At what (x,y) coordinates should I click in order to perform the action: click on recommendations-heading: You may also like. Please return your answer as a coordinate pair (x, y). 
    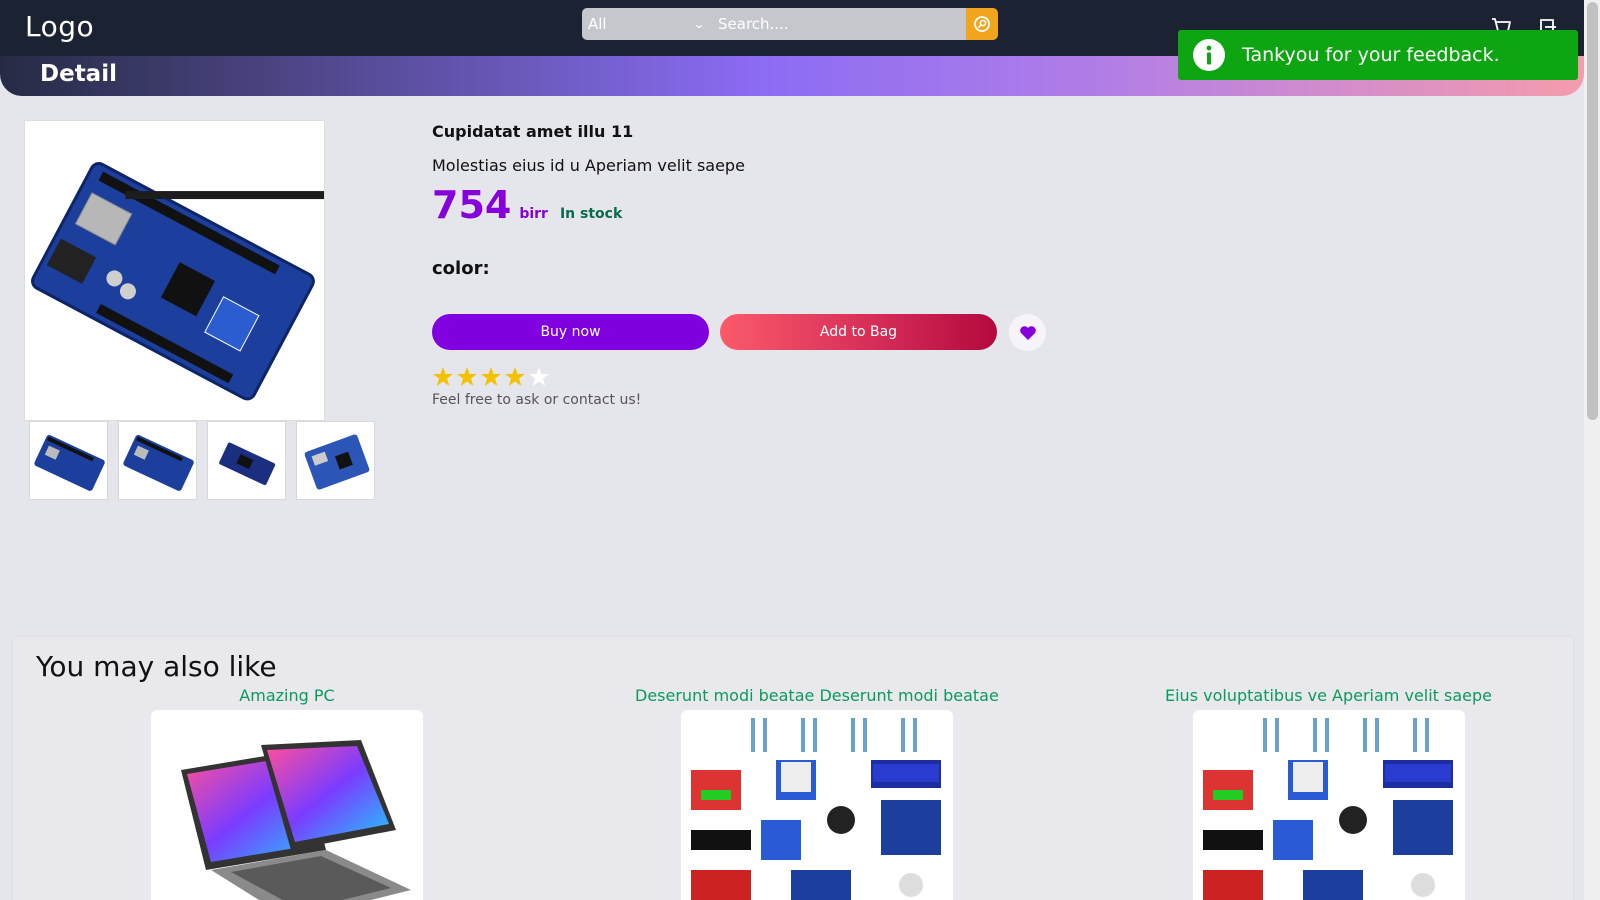
    Looking at the image, I should click on (156, 666).